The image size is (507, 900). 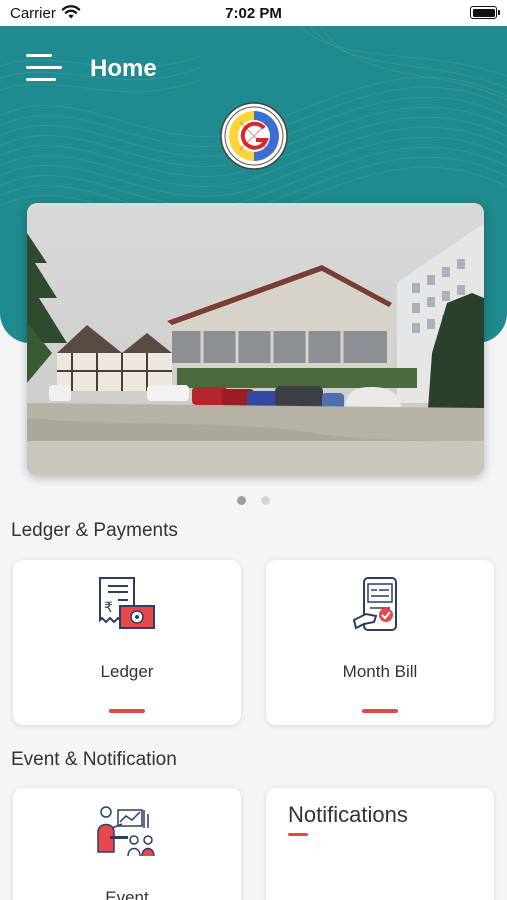 I want to click on event-label: Event, so click(x=127, y=894).